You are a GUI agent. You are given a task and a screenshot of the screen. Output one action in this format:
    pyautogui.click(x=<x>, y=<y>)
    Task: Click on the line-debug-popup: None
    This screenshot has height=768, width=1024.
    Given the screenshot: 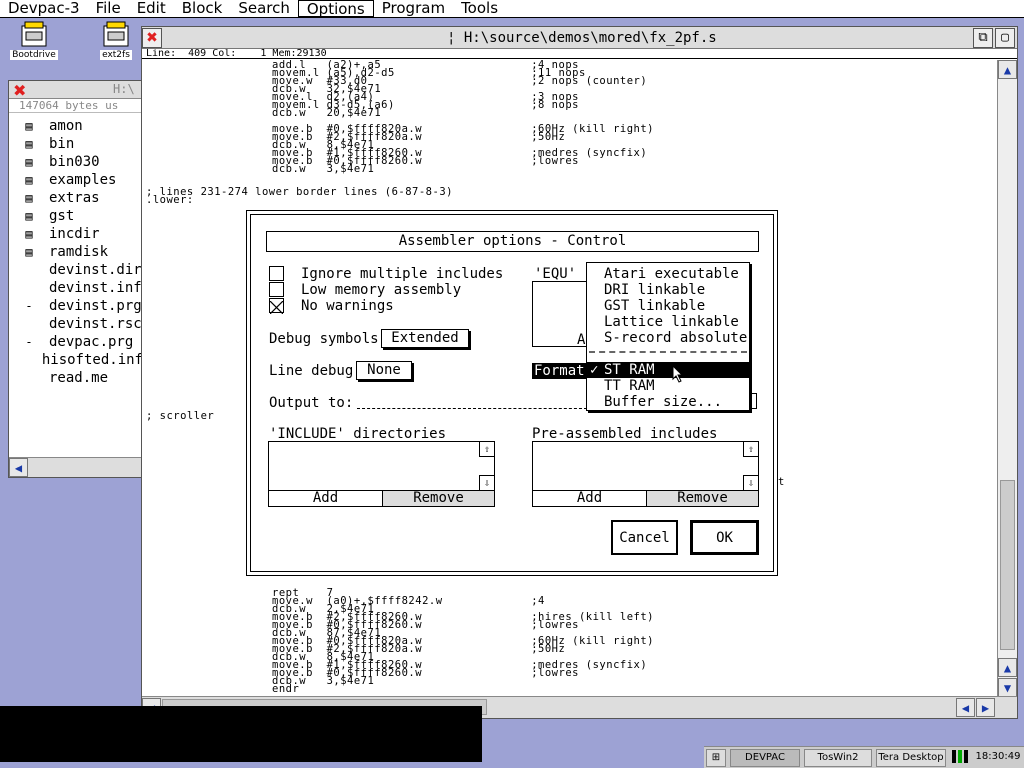 What is the action you would take?
    pyautogui.click(x=384, y=370)
    